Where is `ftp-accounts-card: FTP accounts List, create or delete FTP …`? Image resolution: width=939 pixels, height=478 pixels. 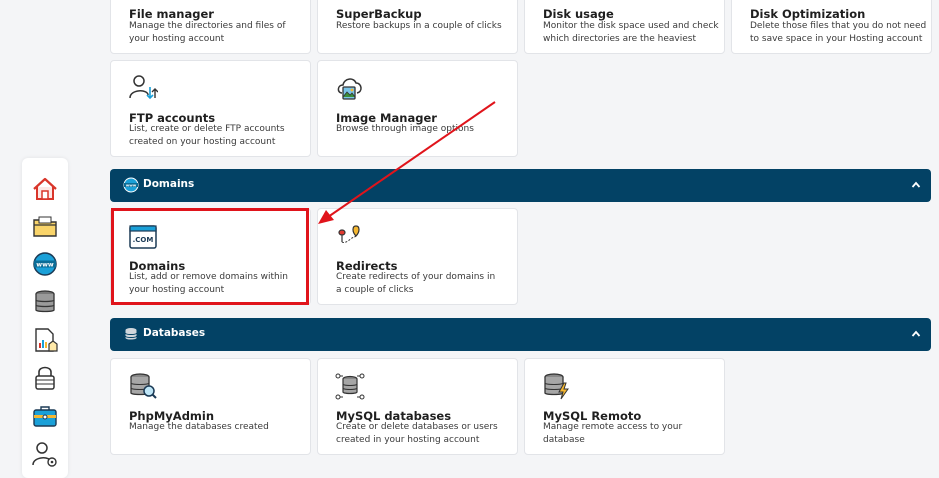 ftp-accounts-card: FTP accounts List, create or delete FTP … is located at coordinates (210, 108).